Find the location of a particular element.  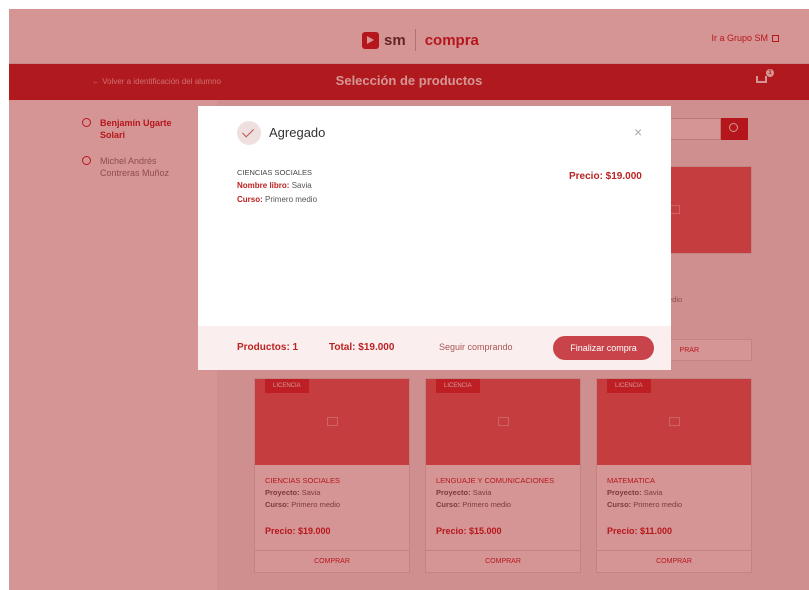

close-icon: × is located at coordinates (638, 132).